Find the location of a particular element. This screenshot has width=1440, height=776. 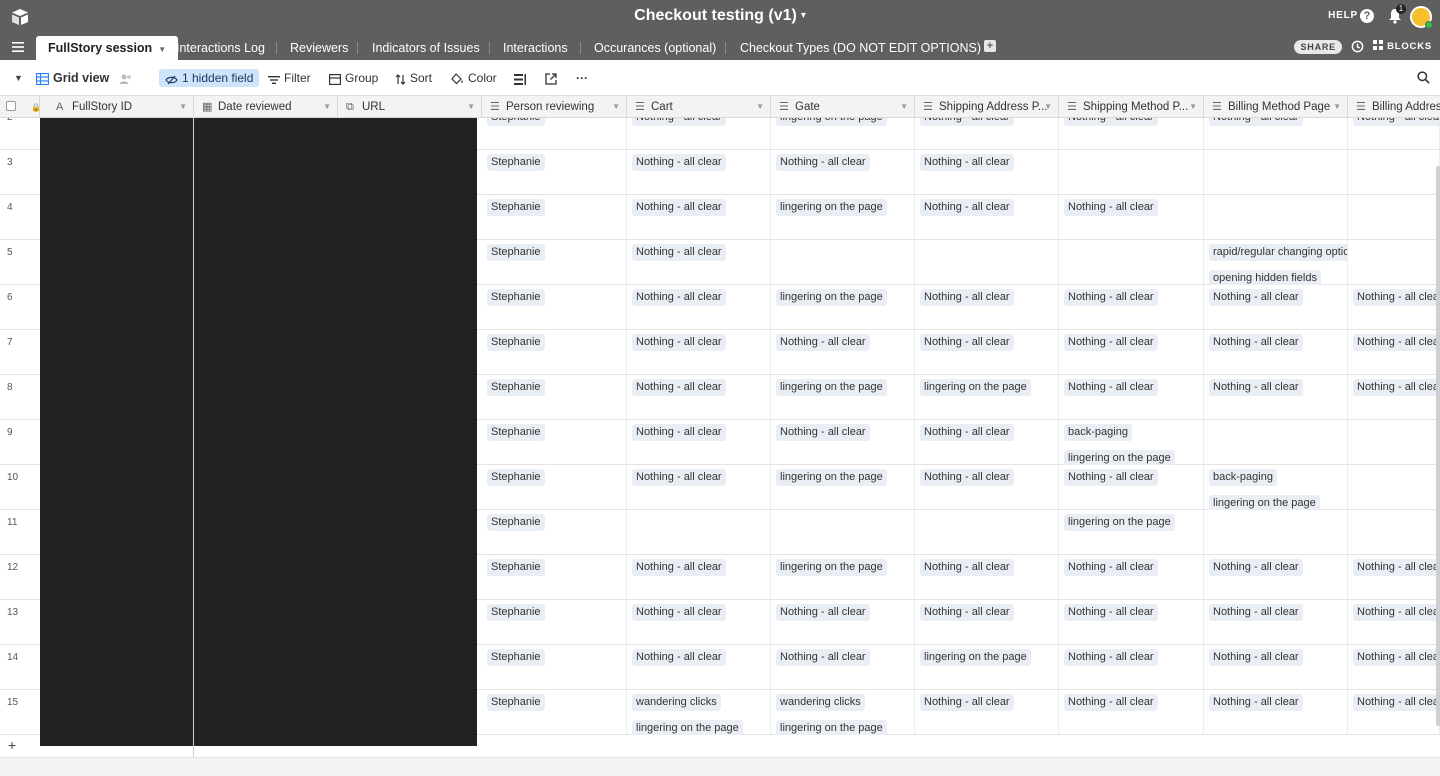

more-options-icon: ··· is located at coordinates (582, 78).